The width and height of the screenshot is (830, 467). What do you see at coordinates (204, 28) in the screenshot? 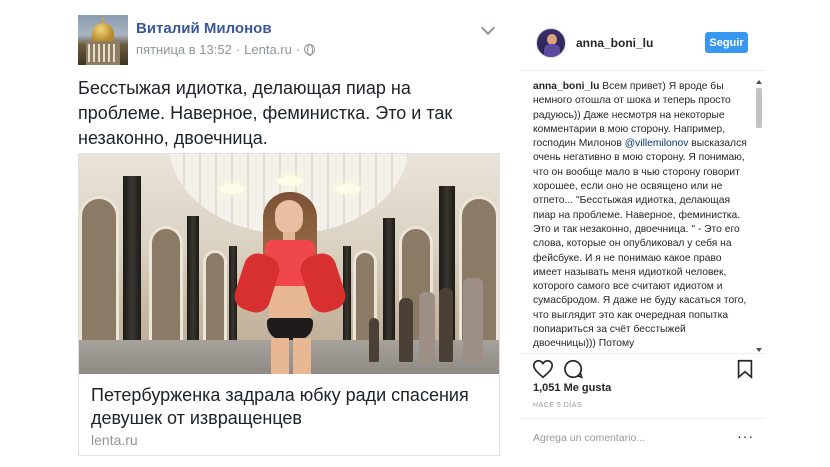
I see `author-name: Виталий Милонов` at bounding box center [204, 28].